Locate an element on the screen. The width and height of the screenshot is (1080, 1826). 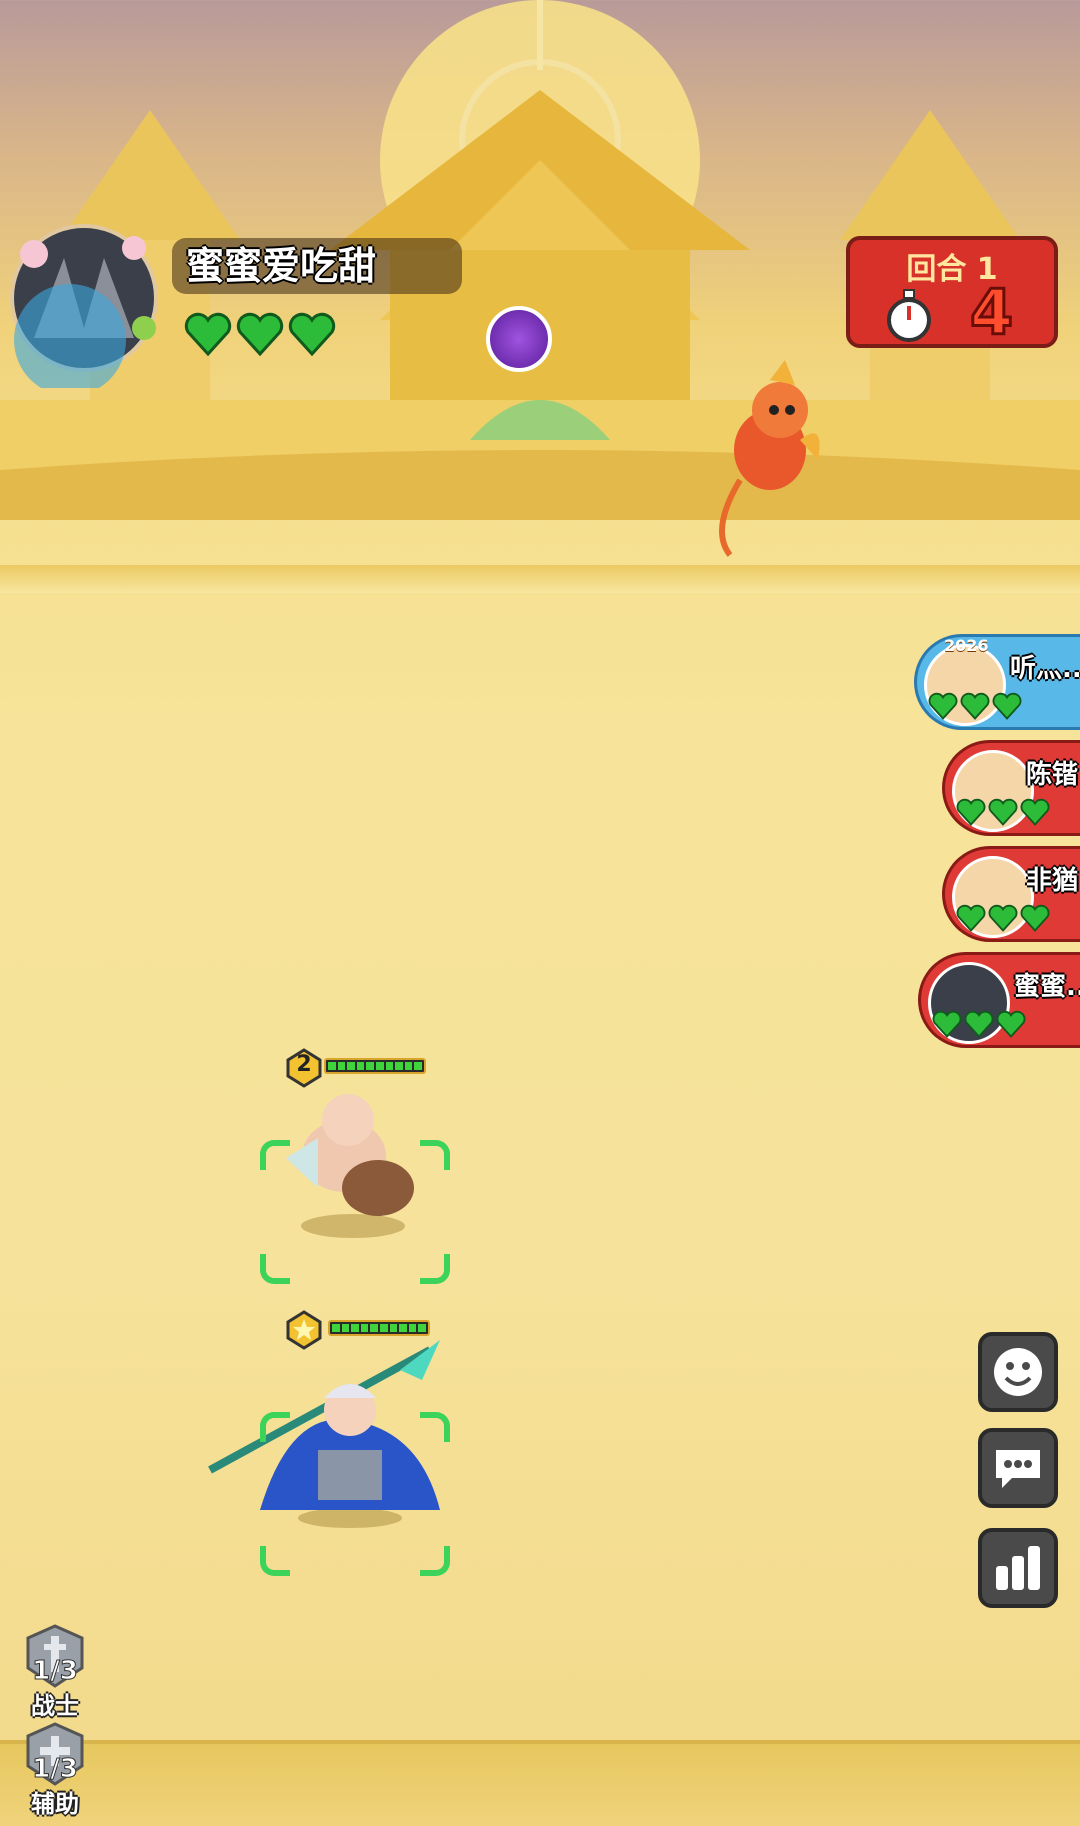
round-panel: 回合 1 4 is located at coordinates (952, 293).